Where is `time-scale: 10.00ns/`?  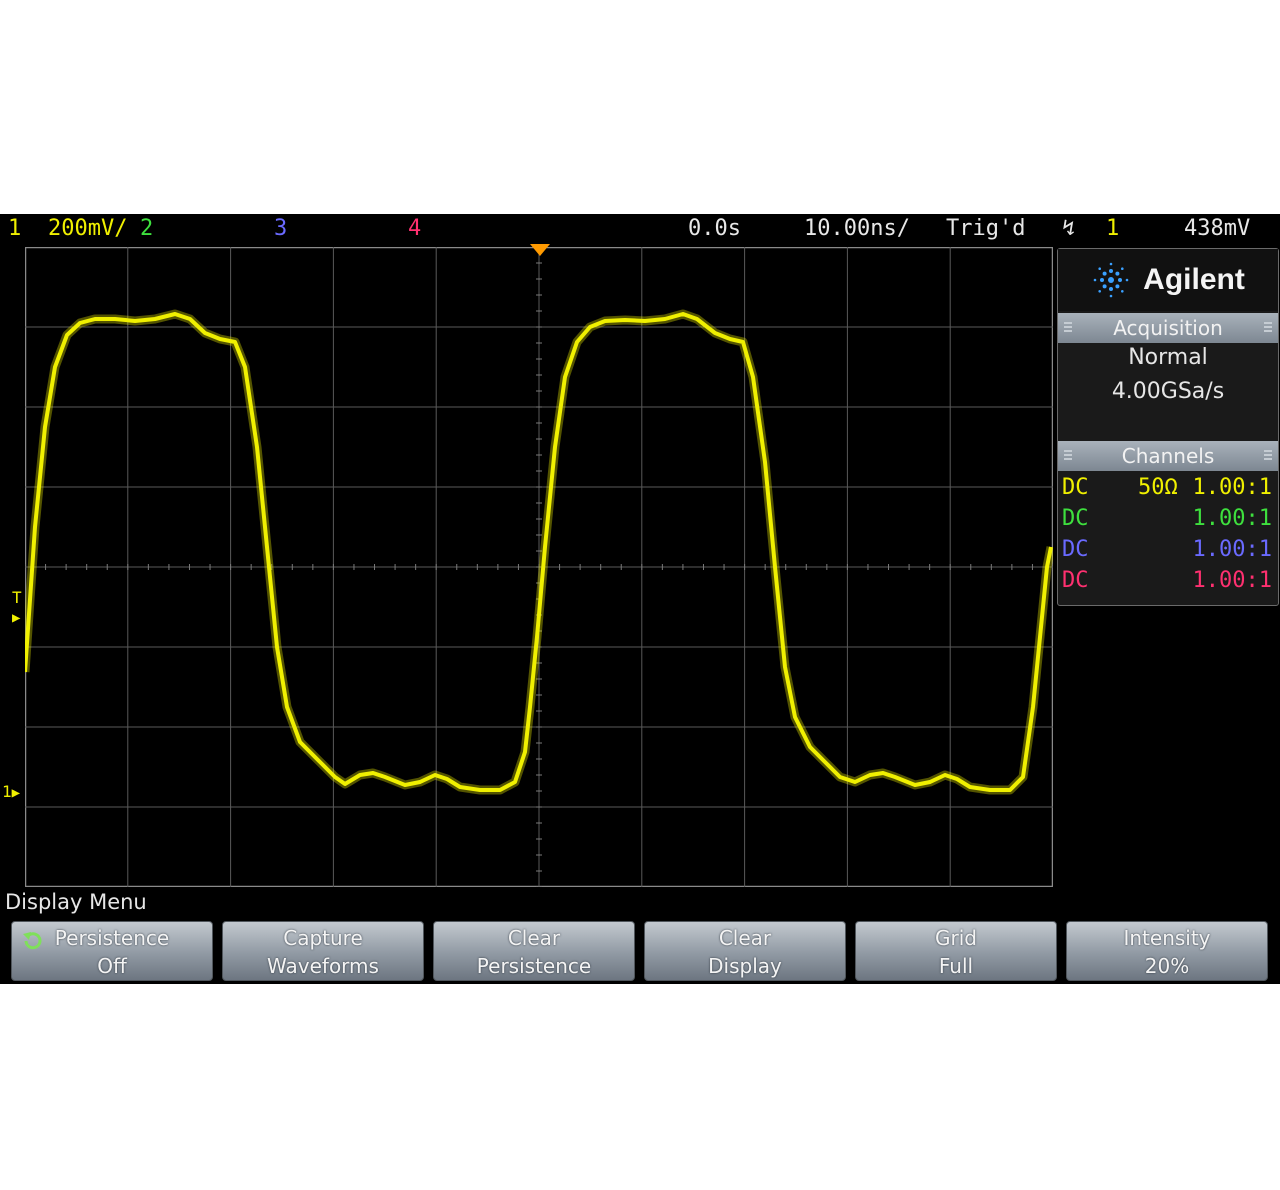
time-scale: 10.00ns/ is located at coordinates (857, 228).